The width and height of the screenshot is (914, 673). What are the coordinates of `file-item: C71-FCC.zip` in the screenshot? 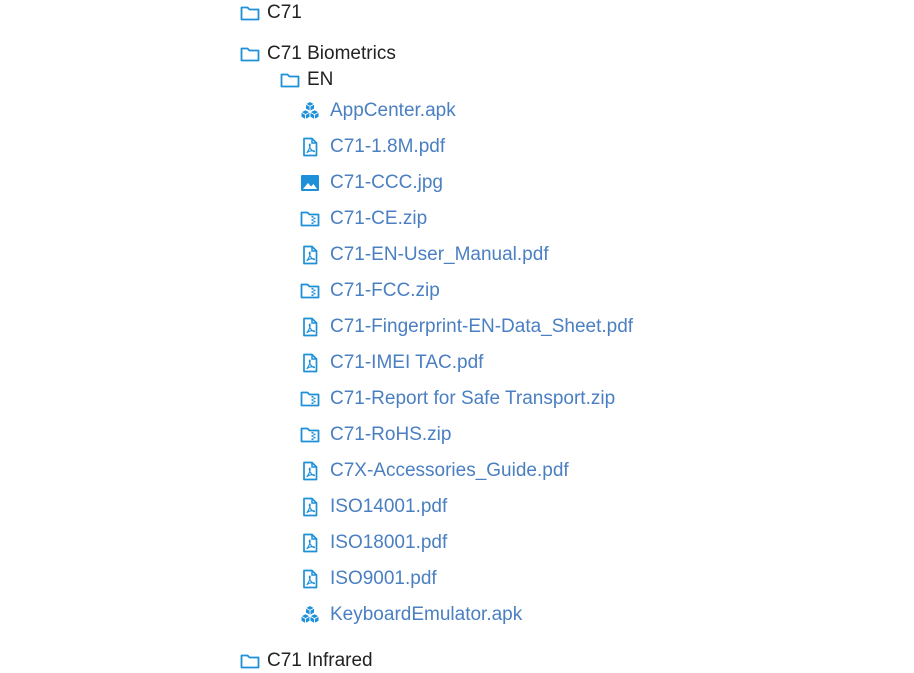 It's located at (370, 291).